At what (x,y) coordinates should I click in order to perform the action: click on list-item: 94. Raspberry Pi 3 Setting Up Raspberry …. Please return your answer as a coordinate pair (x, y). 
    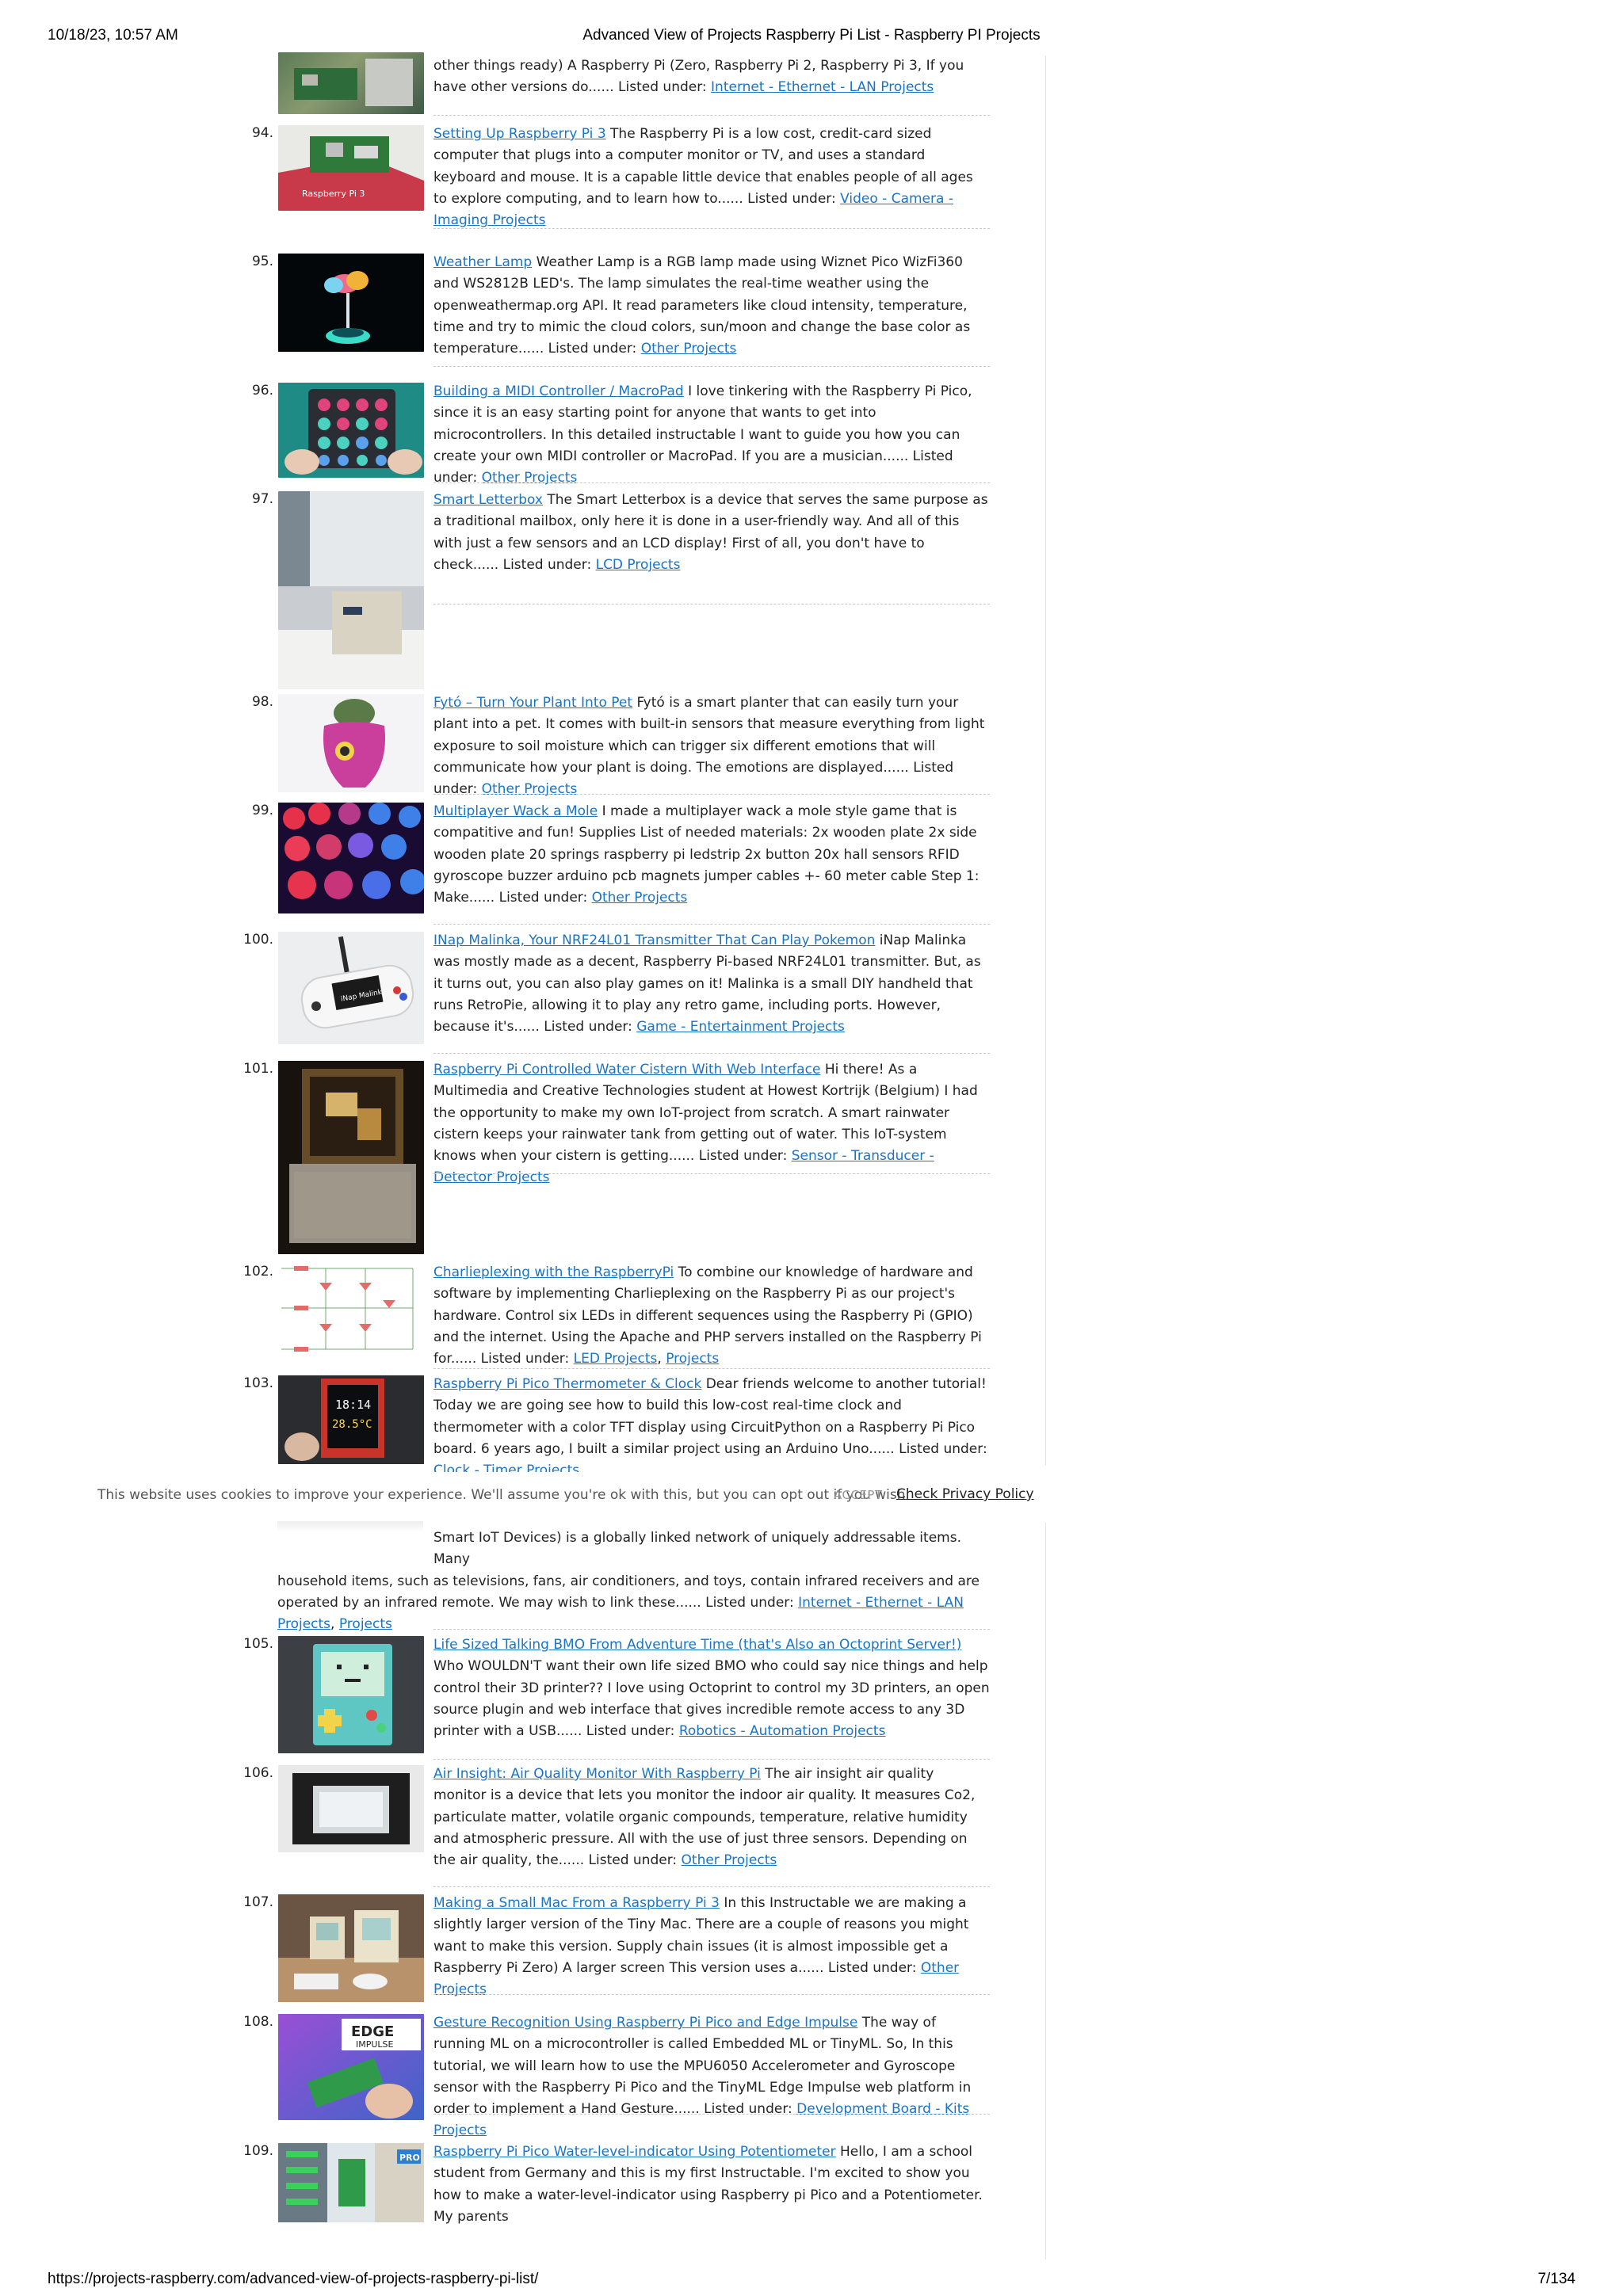
    Looking at the image, I should click on (614, 183).